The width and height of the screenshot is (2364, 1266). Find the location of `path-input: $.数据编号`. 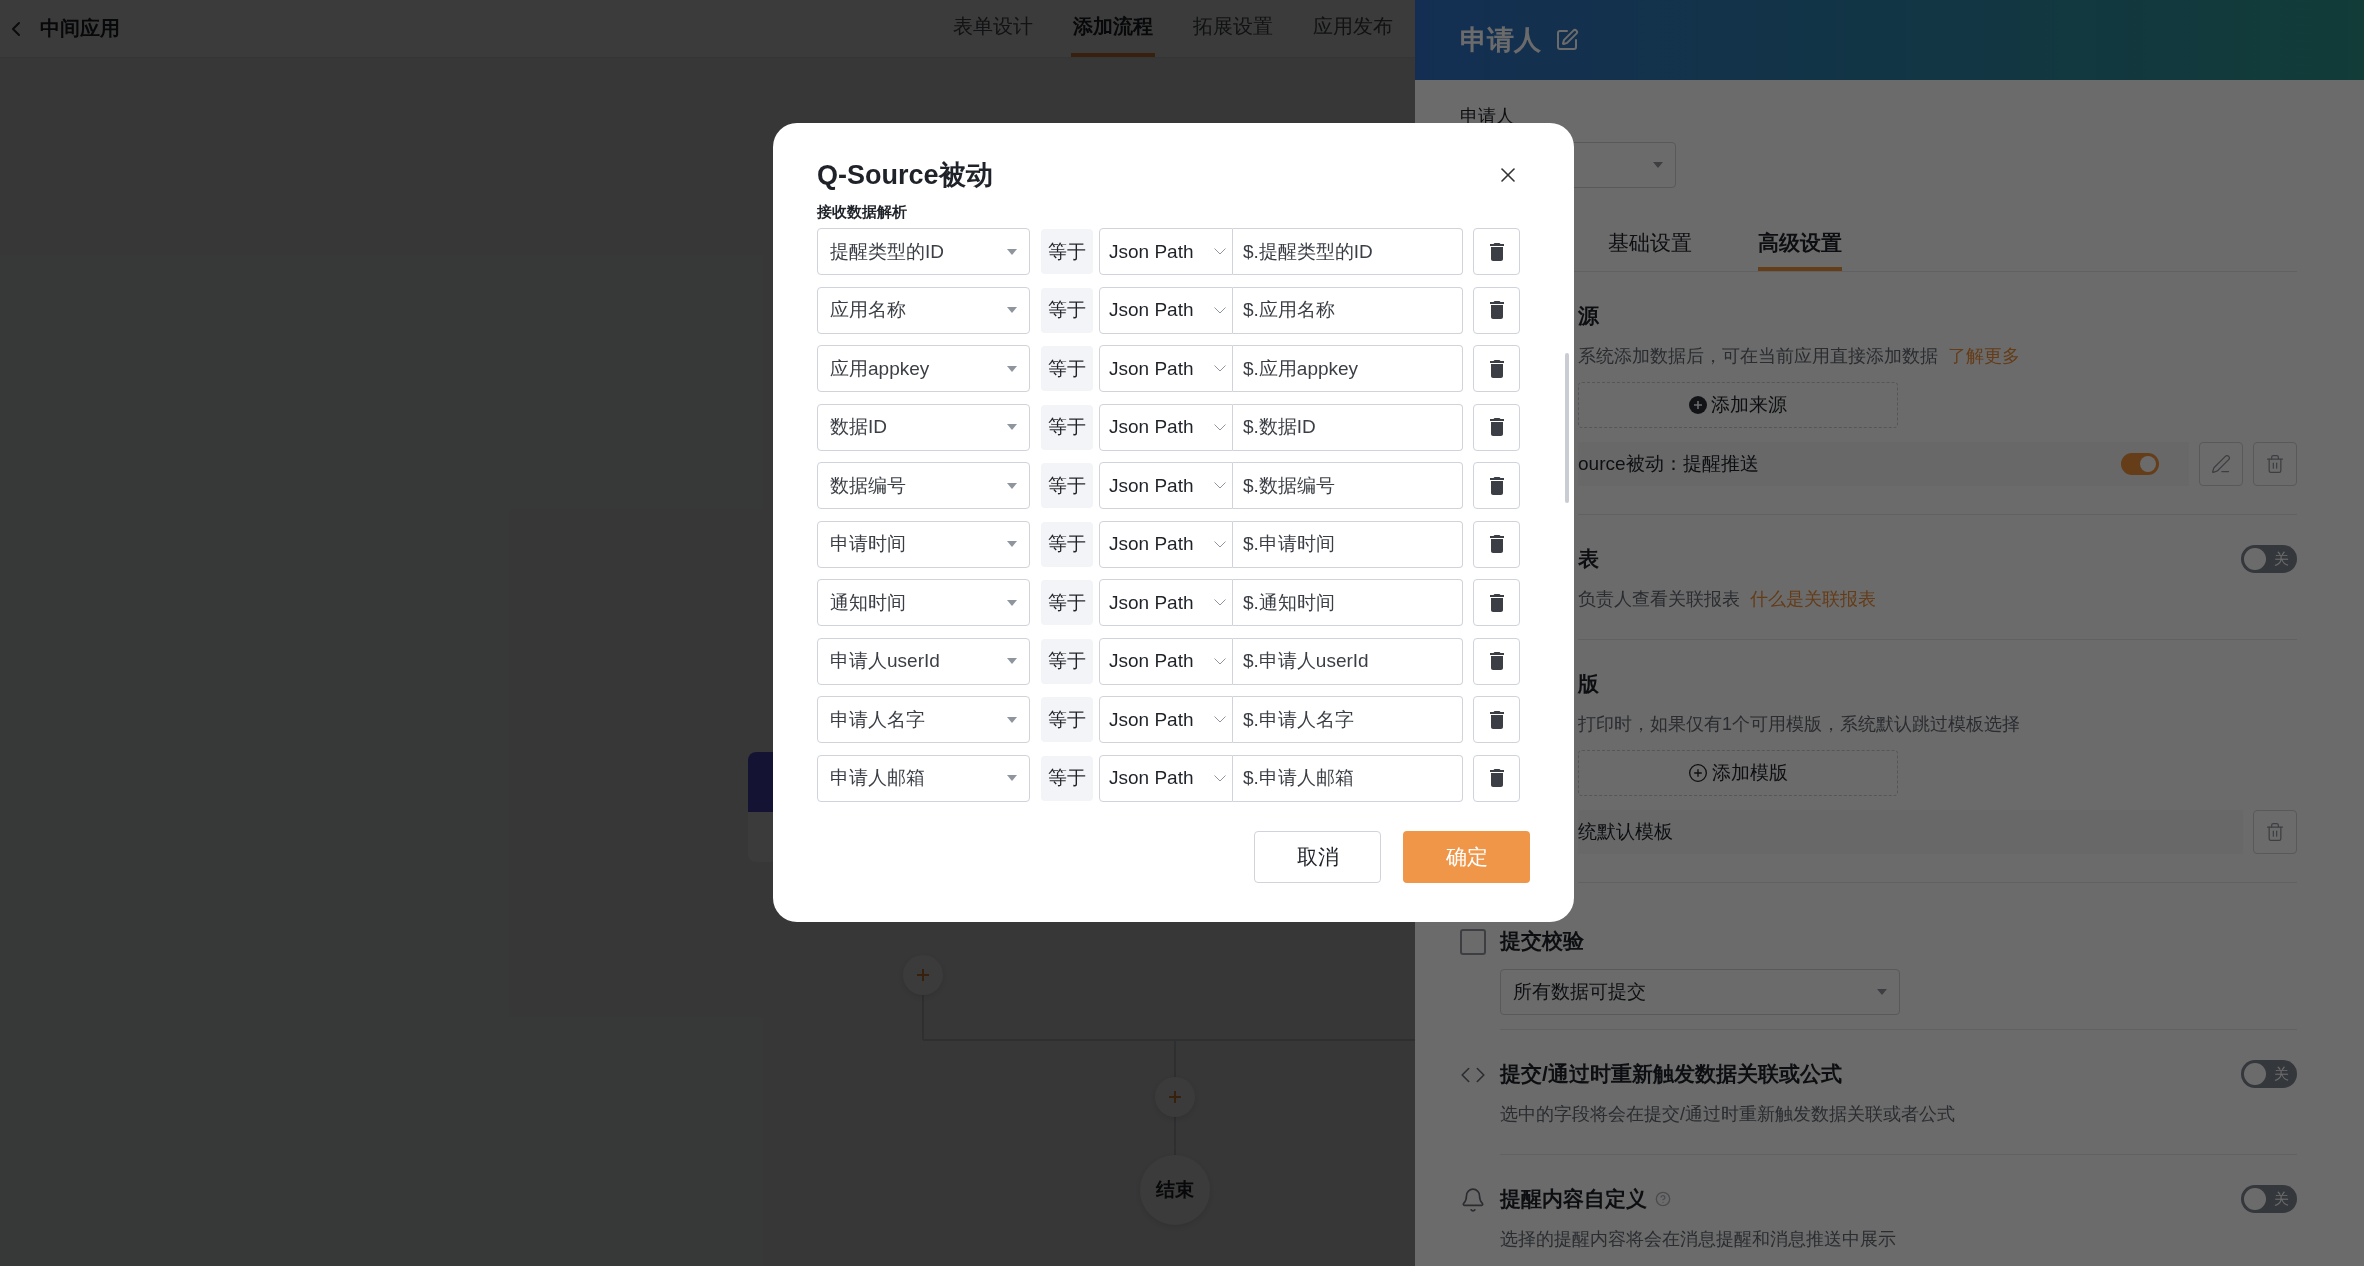

path-input: $.数据编号 is located at coordinates (1348, 485).